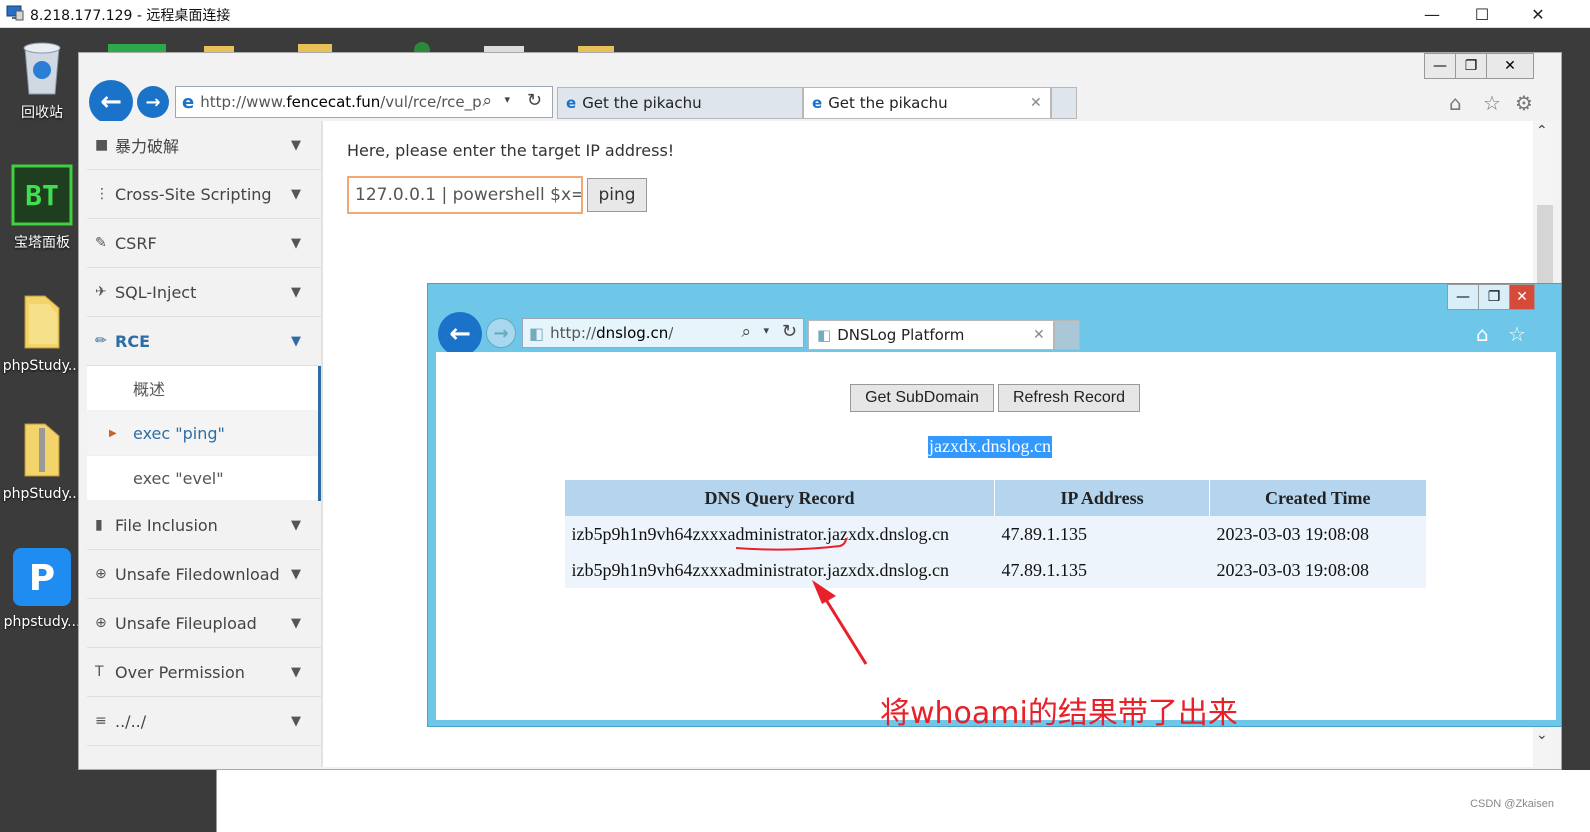 Image resolution: width=1590 pixels, height=832 pixels. What do you see at coordinates (465, 195) in the screenshot?
I see `ip-input: 127.0.0.1 | powershell $x=w` at bounding box center [465, 195].